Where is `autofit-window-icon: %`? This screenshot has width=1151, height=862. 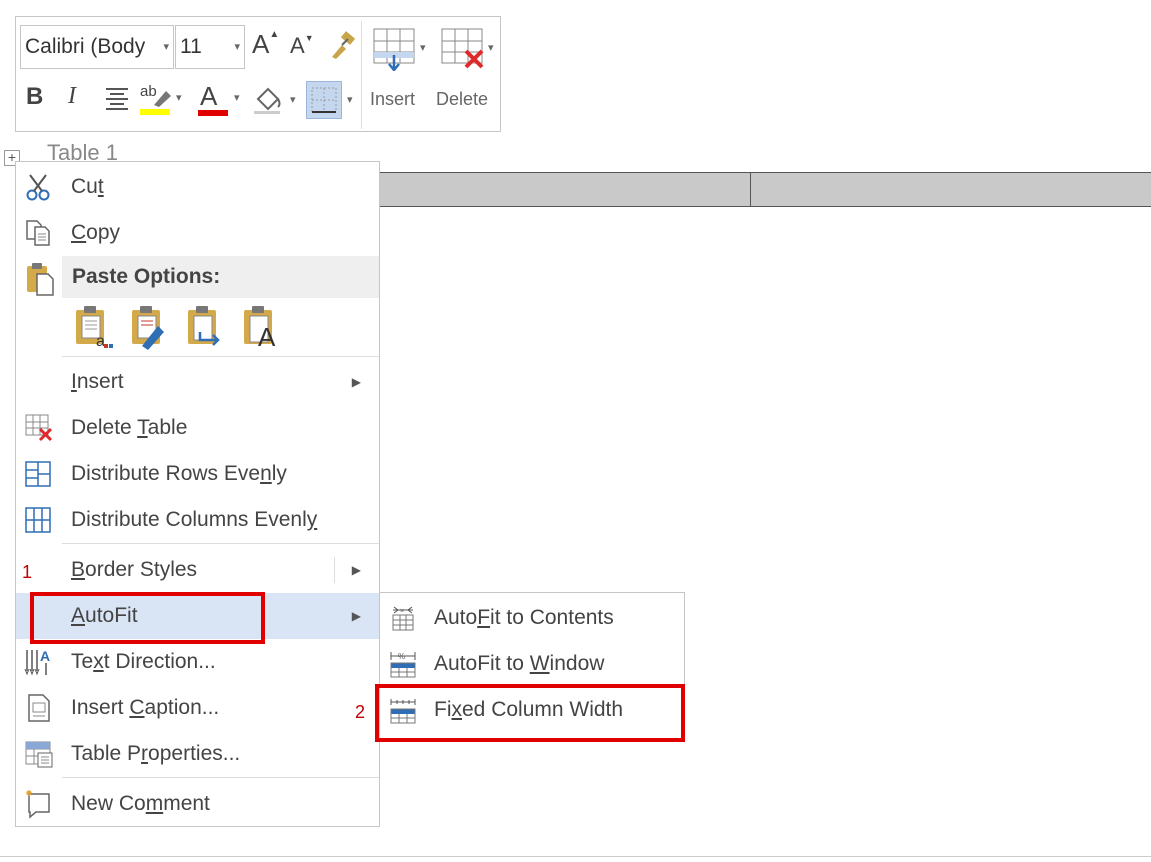
autofit-window-icon: % is located at coordinates (403, 665).